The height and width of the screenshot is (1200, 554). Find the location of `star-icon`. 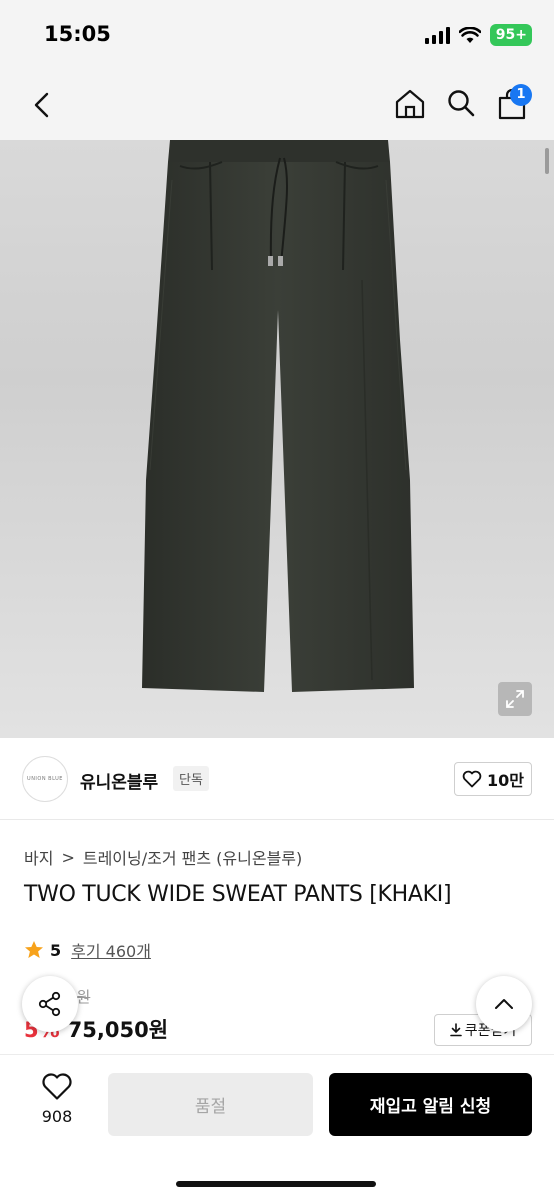

star-icon is located at coordinates (34, 949).